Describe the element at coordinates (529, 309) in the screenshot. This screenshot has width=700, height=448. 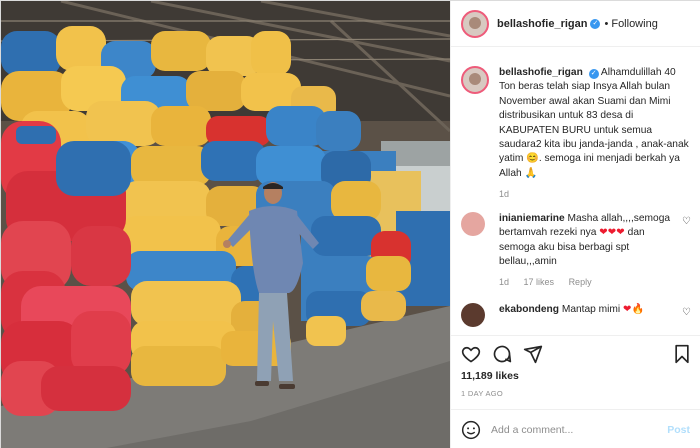
I see `comment-username: ekabondeng` at that location.